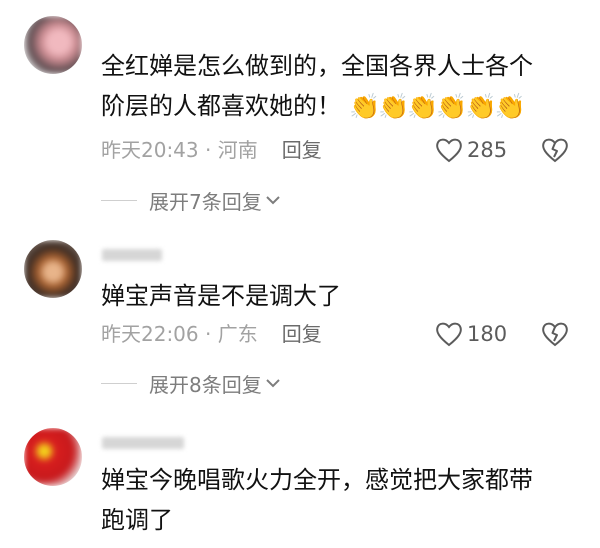  I want to click on comment-meta: 昨天22:06 · 广东 回复, so click(211, 334).